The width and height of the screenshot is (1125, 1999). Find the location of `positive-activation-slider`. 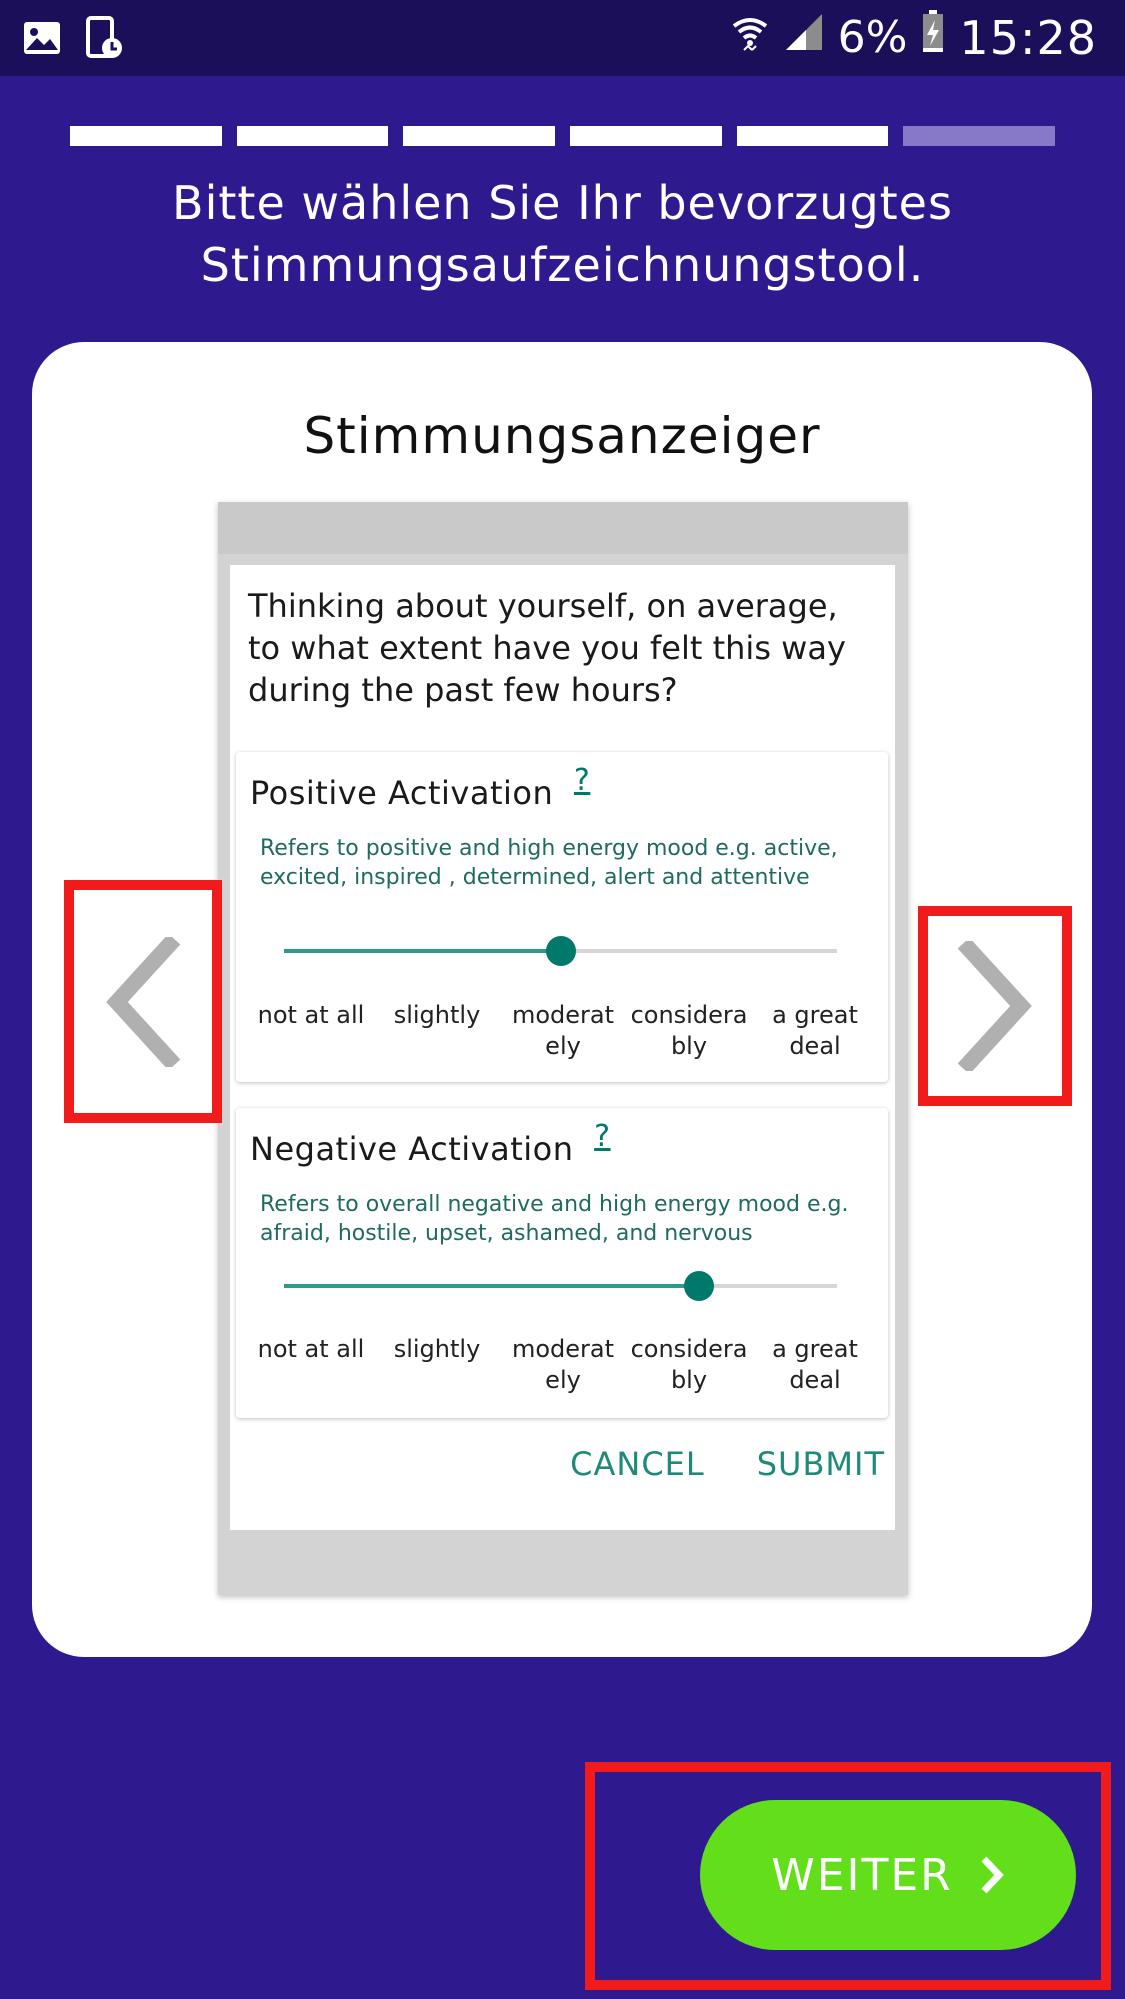

positive-activation-slider is located at coordinates (560, 951).